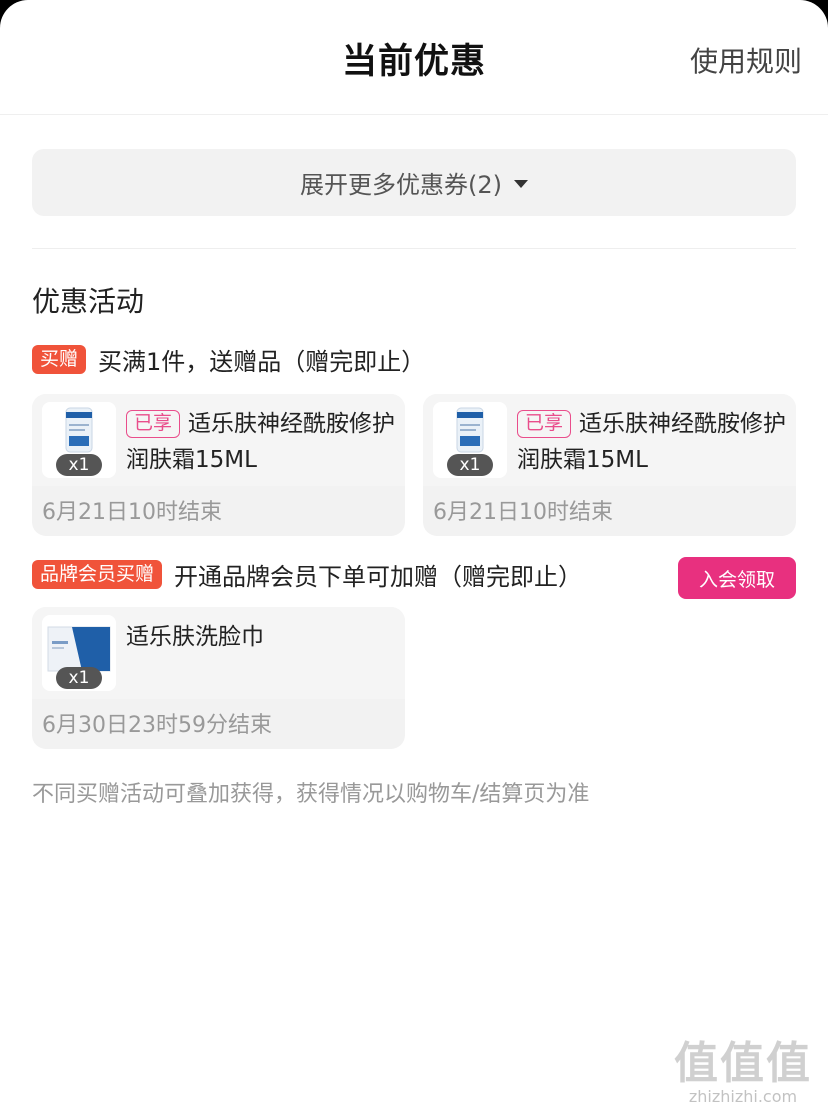  What do you see at coordinates (195, 637) in the screenshot?
I see `gift-name: 适乐肤洗脸巾` at bounding box center [195, 637].